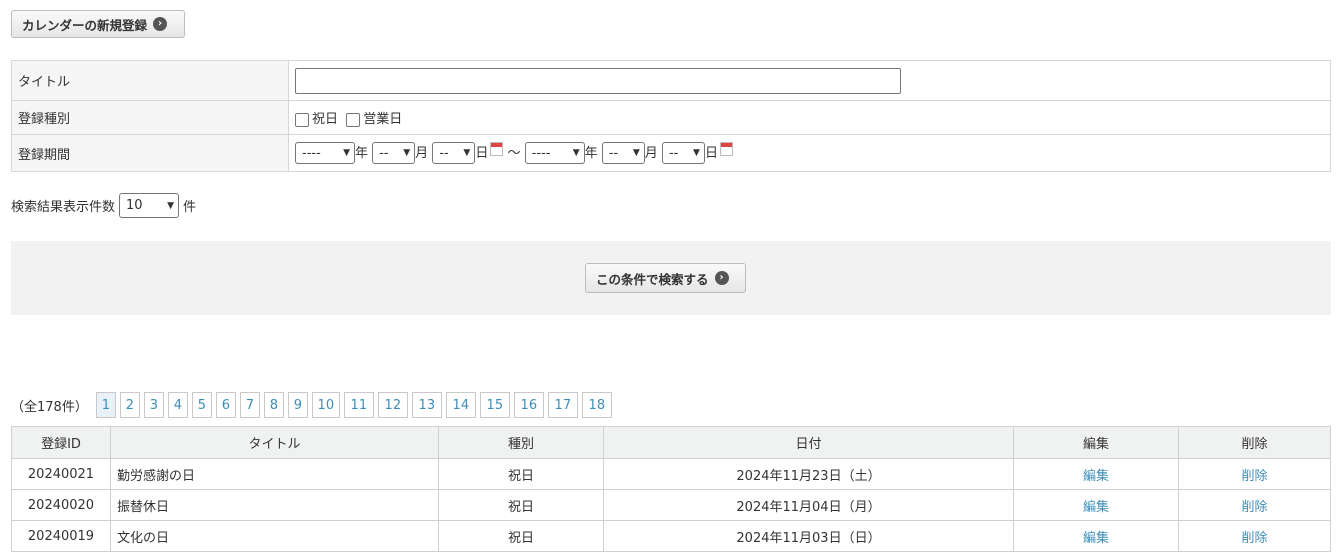 The image size is (1336, 552). Describe the element at coordinates (528, 405) in the screenshot. I see `page-link-16: 16` at that location.